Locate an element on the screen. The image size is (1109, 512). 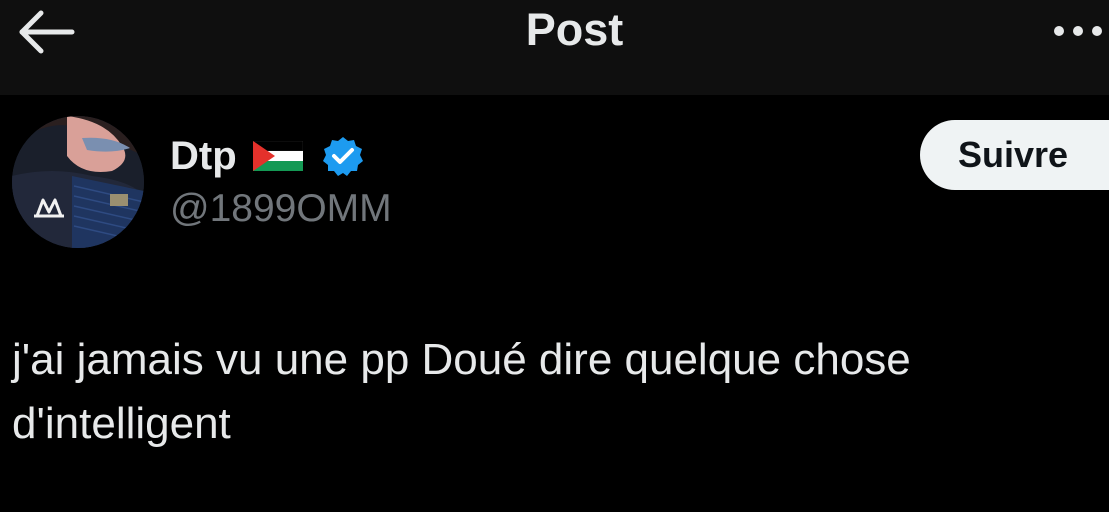
profile-photo is located at coordinates (78, 182).